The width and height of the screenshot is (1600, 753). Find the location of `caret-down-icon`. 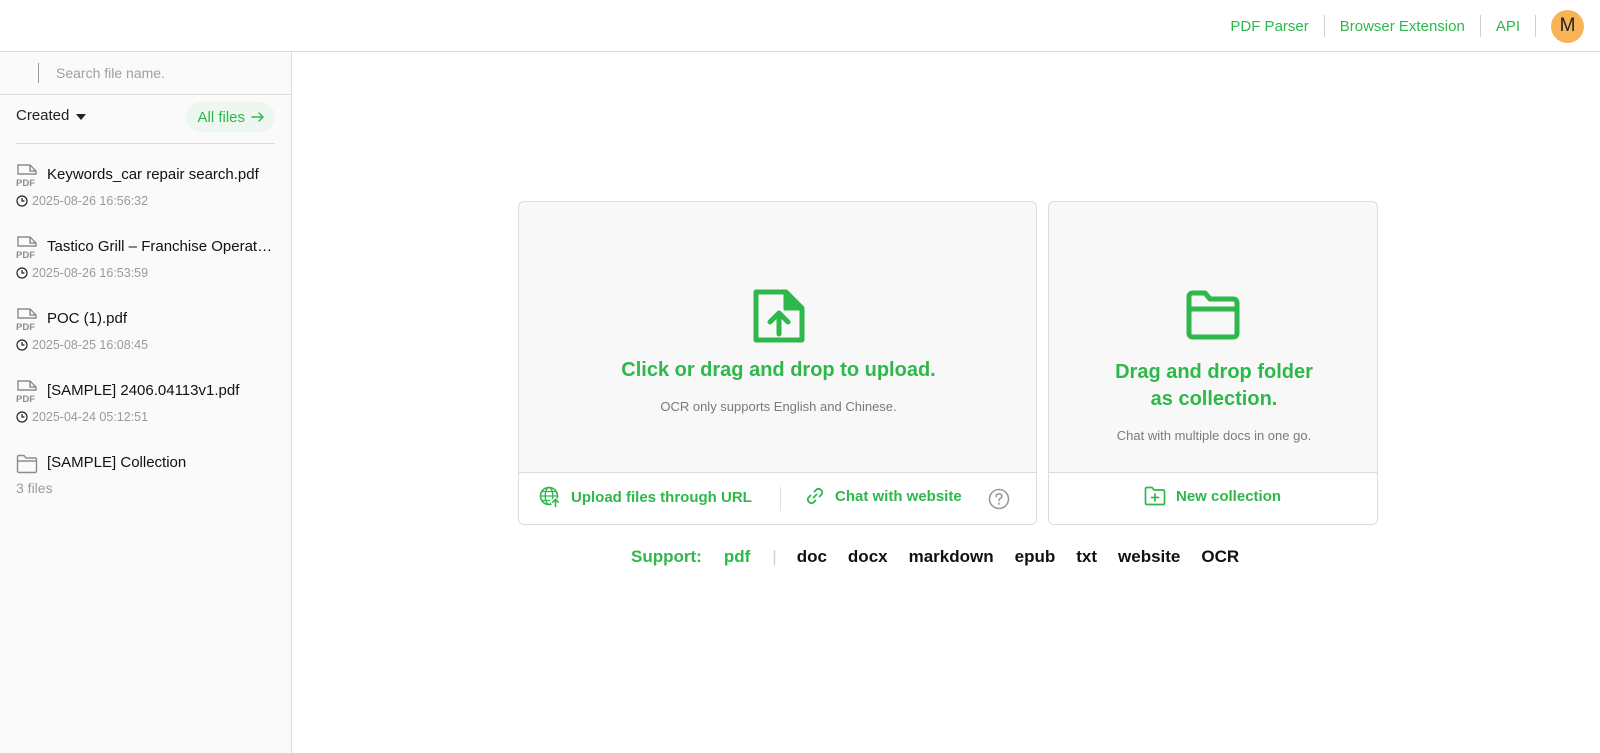

caret-down-icon is located at coordinates (81, 116).